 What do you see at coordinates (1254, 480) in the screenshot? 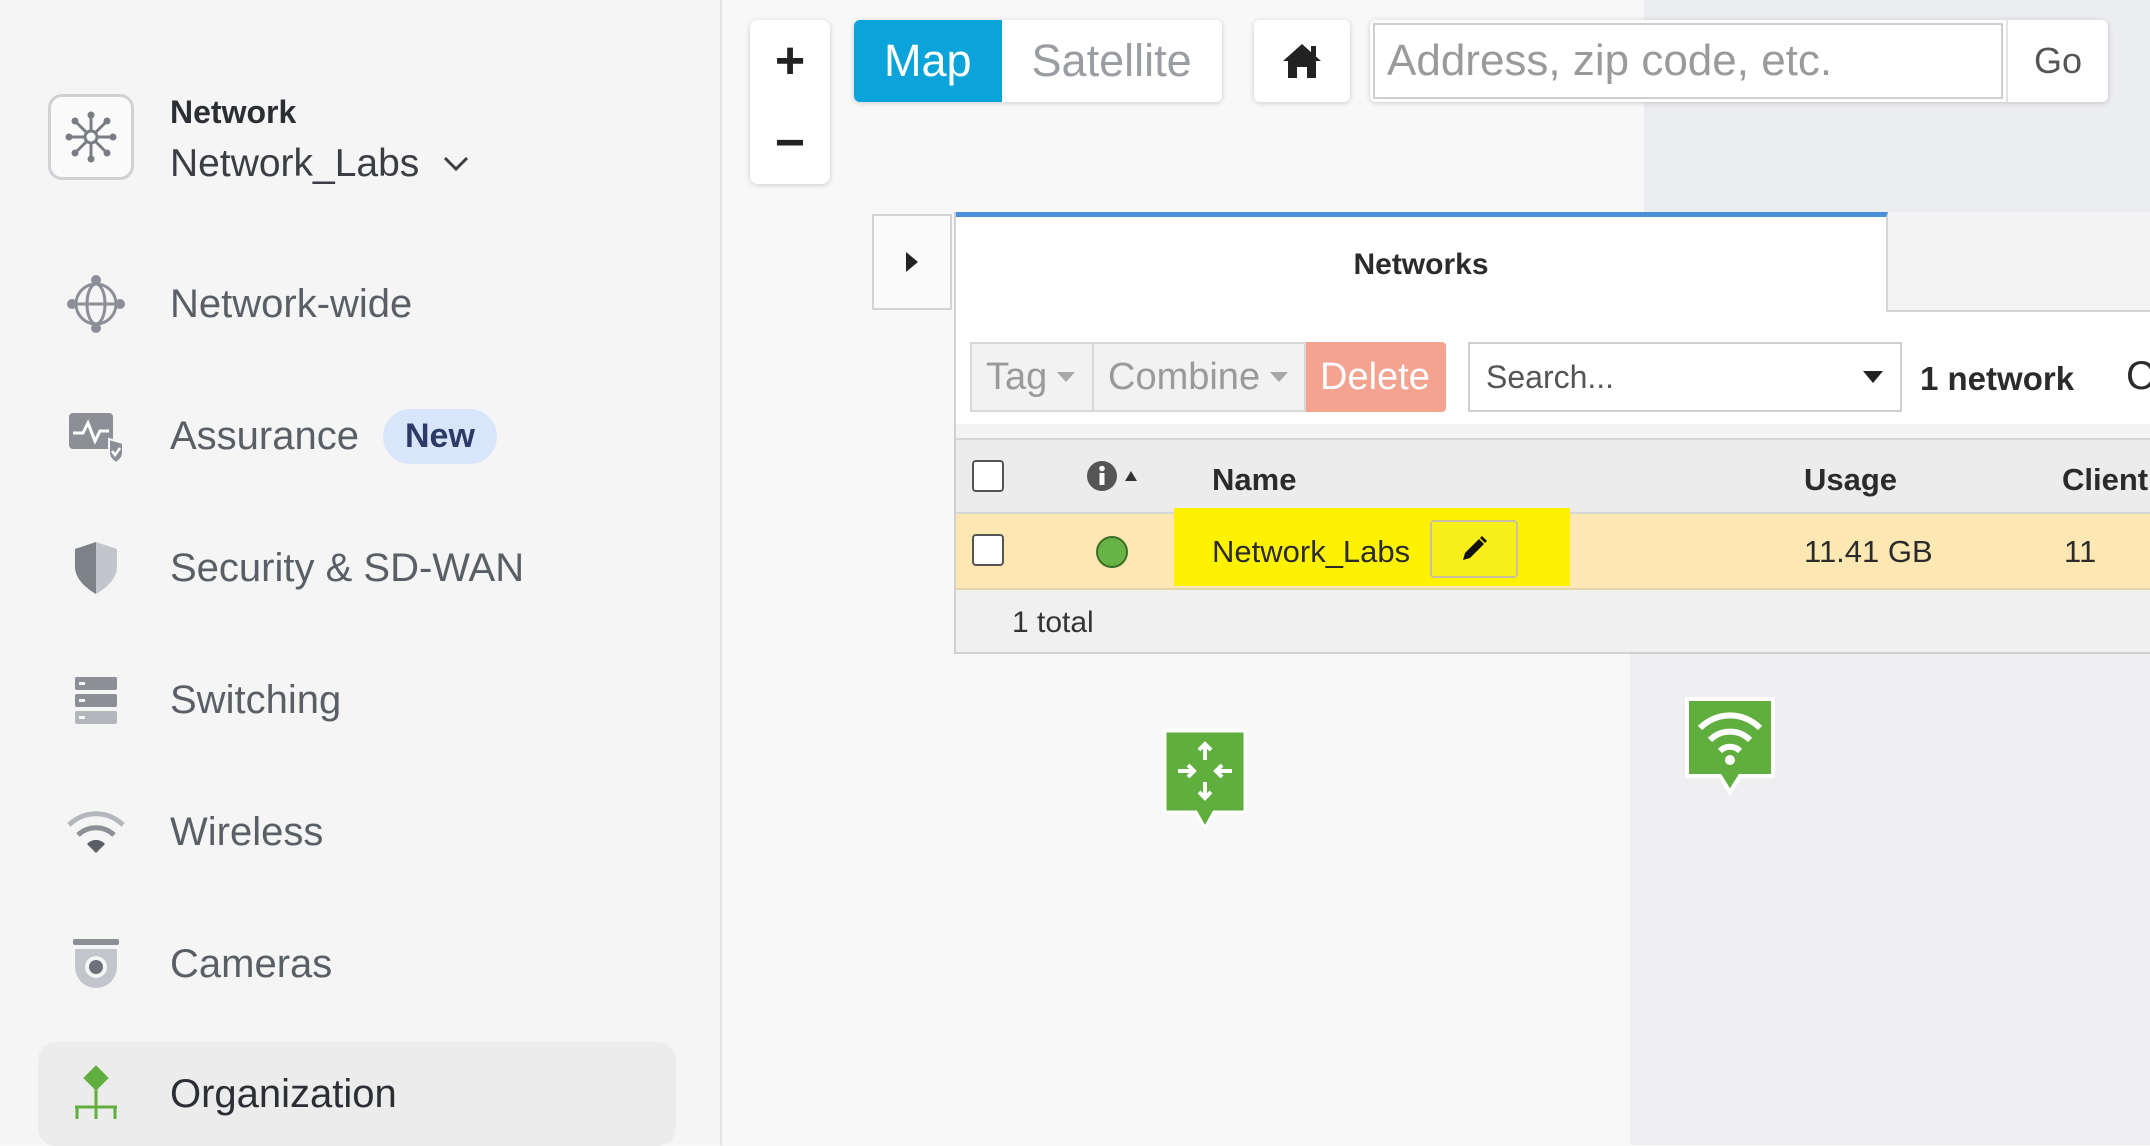
I see `column-header-name: Name` at bounding box center [1254, 480].